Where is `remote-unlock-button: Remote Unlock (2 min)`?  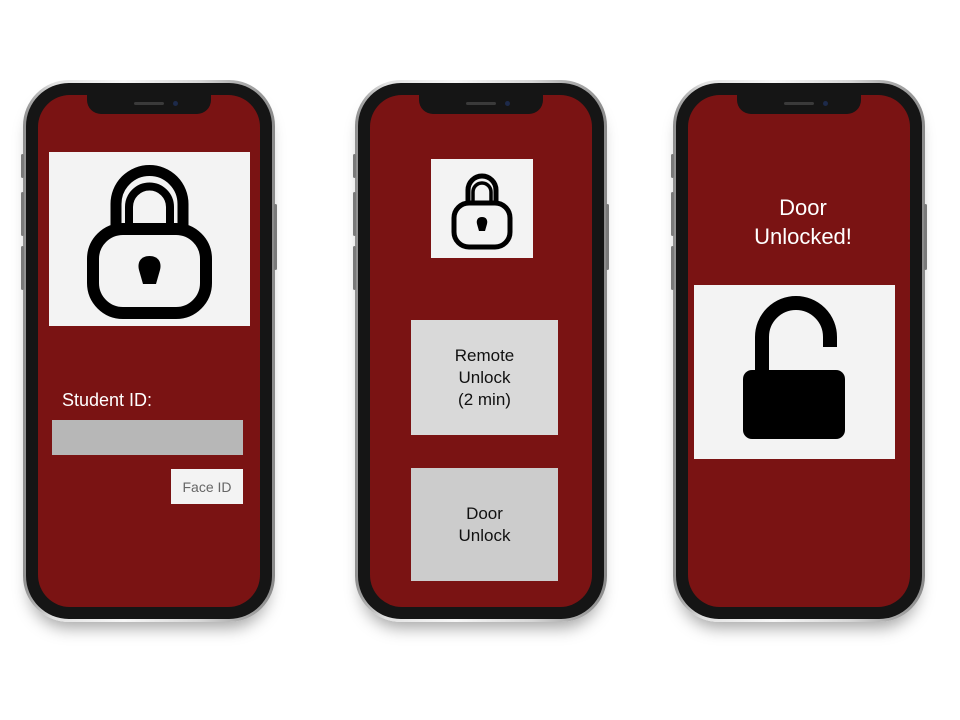 remote-unlock-button: Remote Unlock (2 min) is located at coordinates (484, 377).